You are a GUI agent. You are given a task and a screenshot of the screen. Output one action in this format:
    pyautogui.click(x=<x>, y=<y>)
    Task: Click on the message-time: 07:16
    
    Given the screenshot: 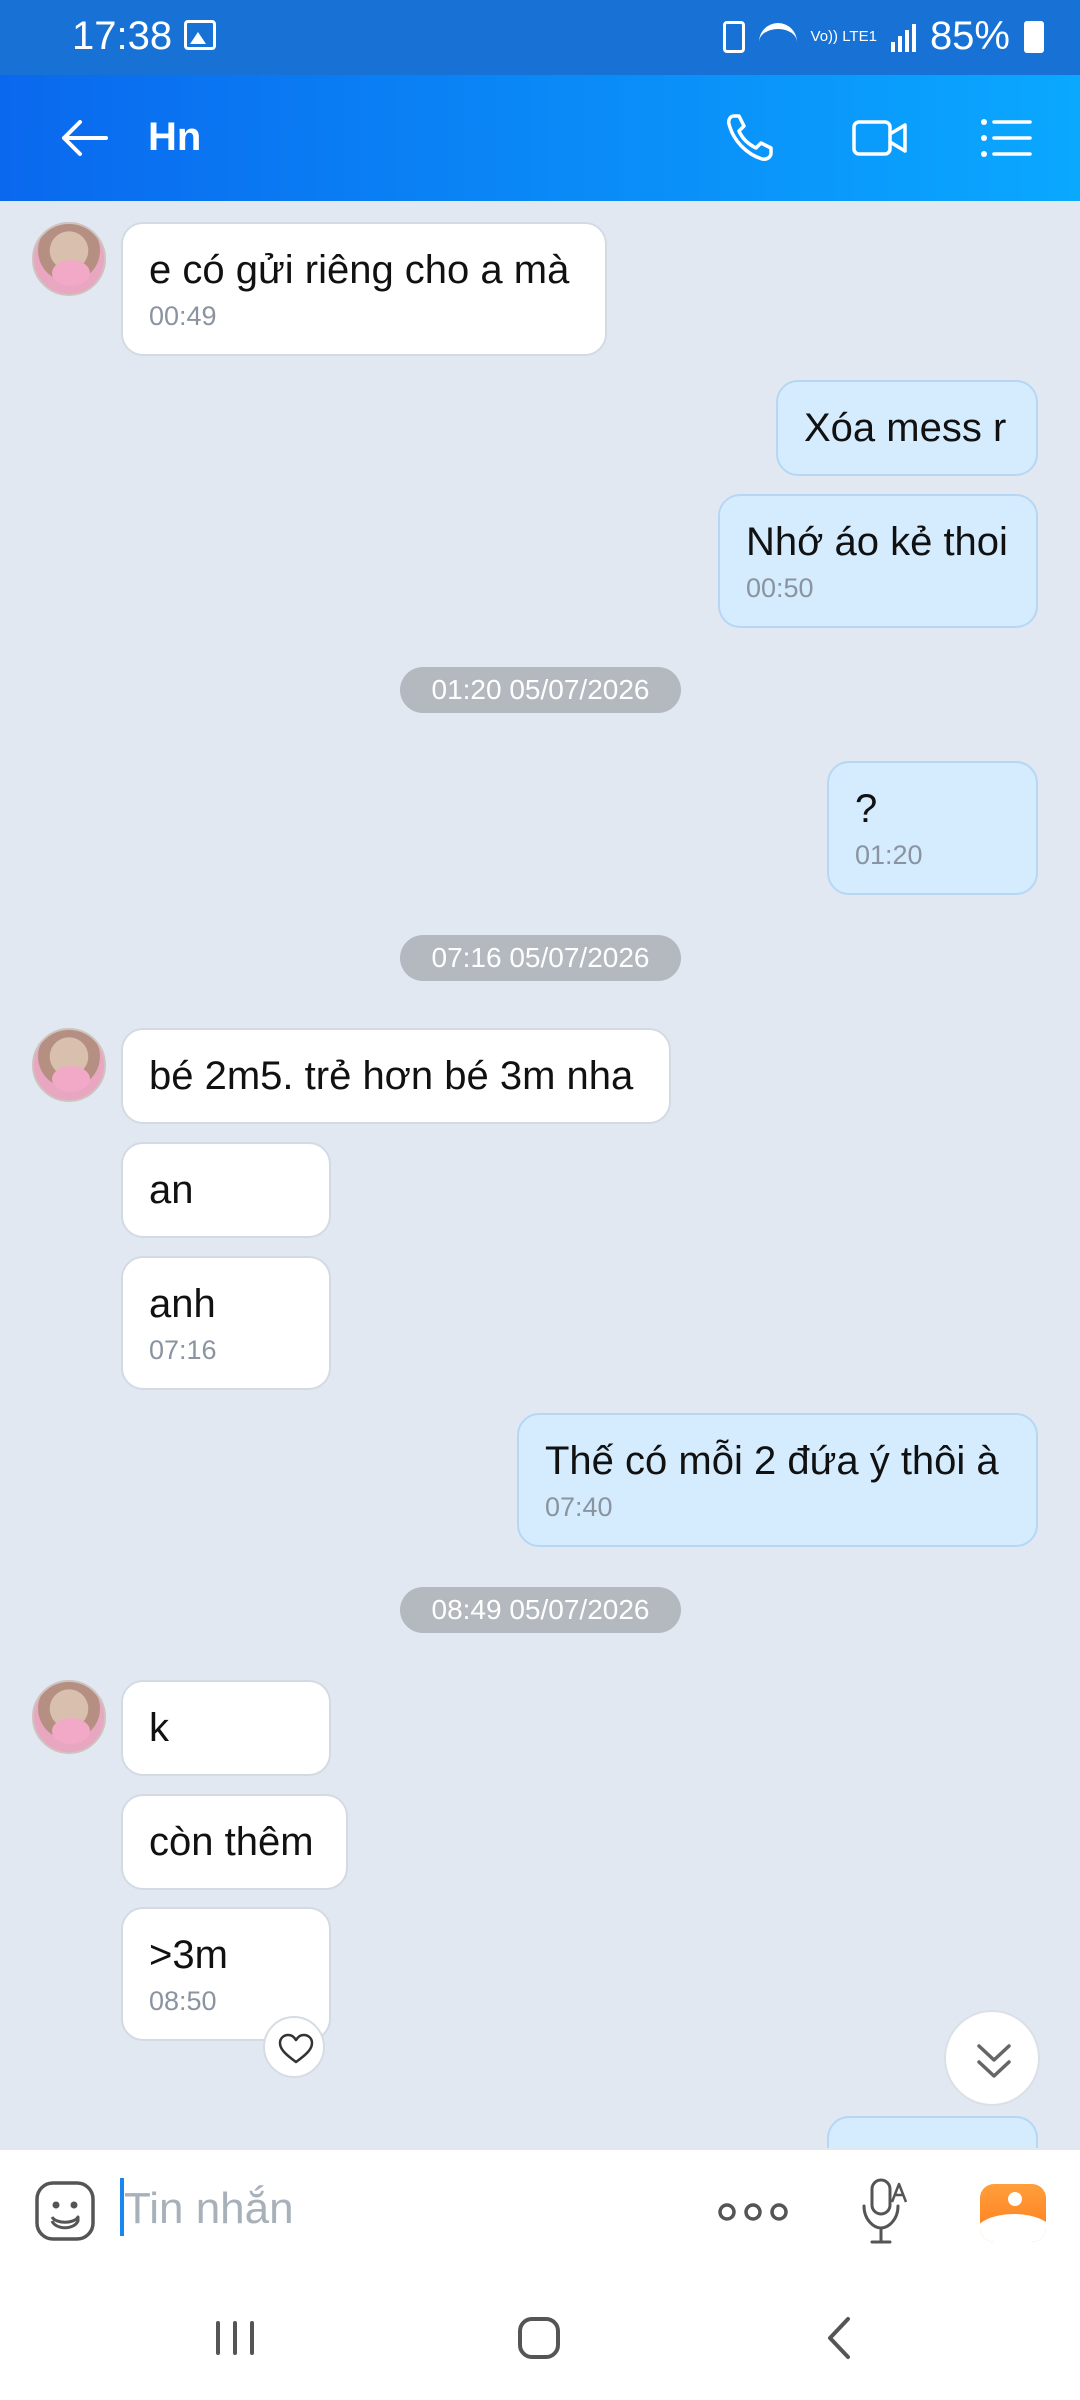 What is the action you would take?
    pyautogui.click(x=183, y=1350)
    